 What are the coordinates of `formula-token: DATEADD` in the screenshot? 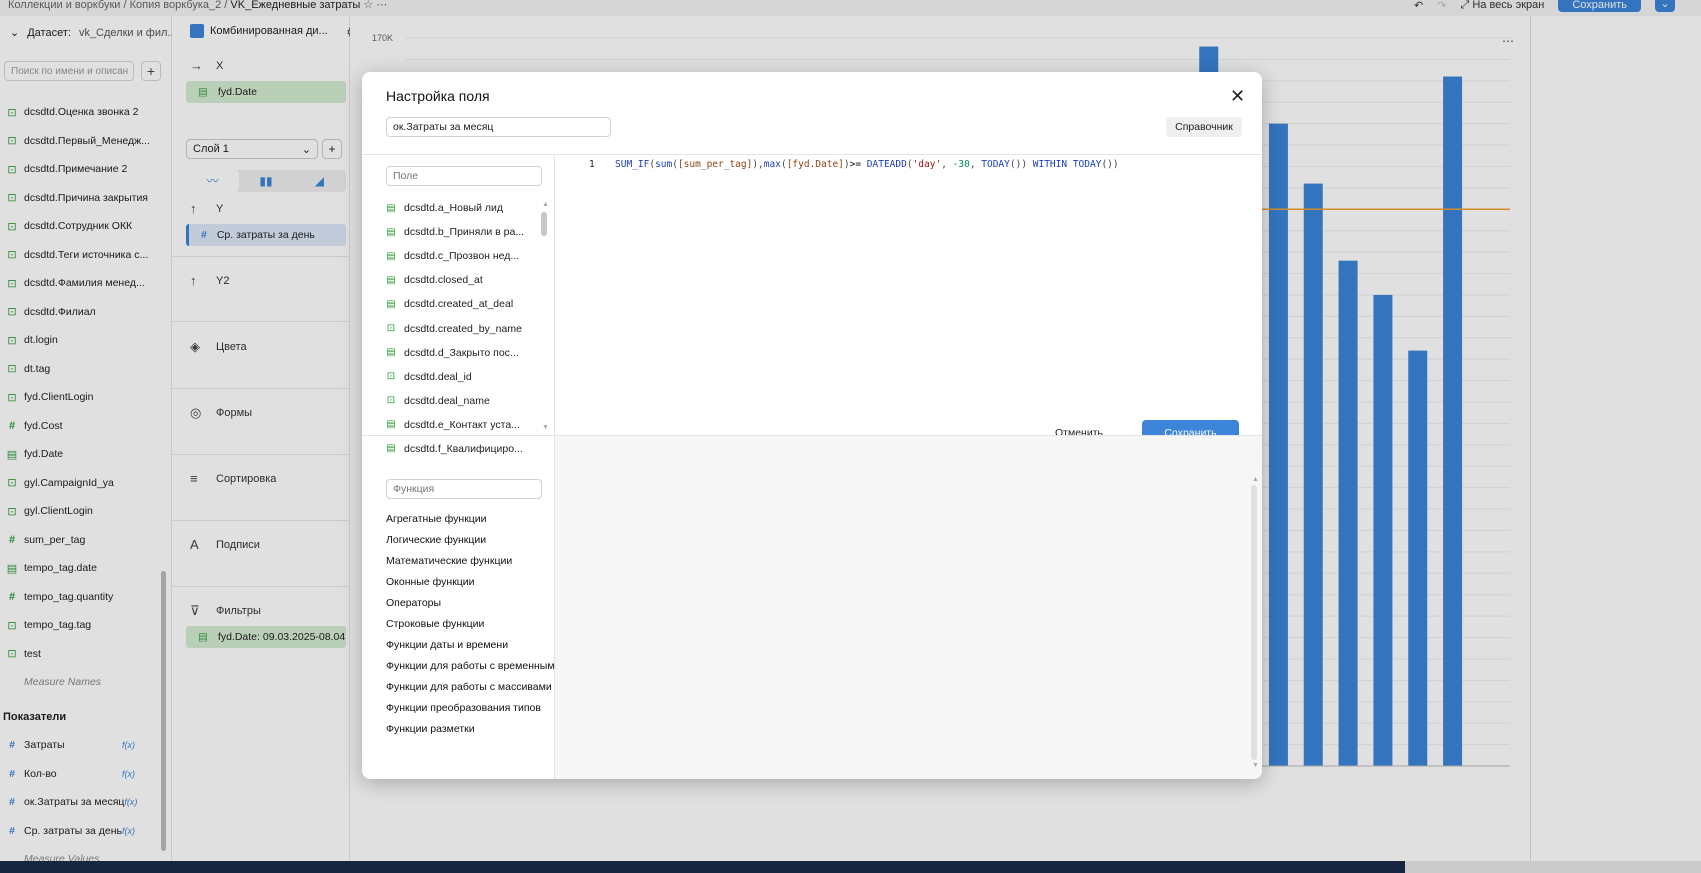 It's located at (886, 164).